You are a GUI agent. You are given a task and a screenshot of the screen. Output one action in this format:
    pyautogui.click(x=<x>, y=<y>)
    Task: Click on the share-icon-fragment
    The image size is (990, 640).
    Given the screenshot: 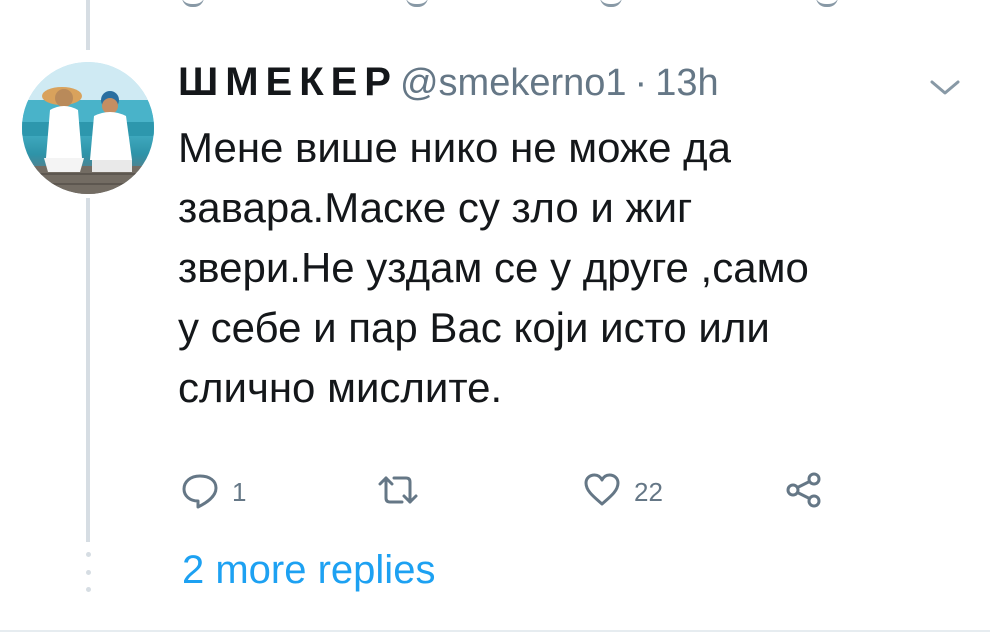 What is the action you would take?
    pyautogui.click(x=827, y=3)
    